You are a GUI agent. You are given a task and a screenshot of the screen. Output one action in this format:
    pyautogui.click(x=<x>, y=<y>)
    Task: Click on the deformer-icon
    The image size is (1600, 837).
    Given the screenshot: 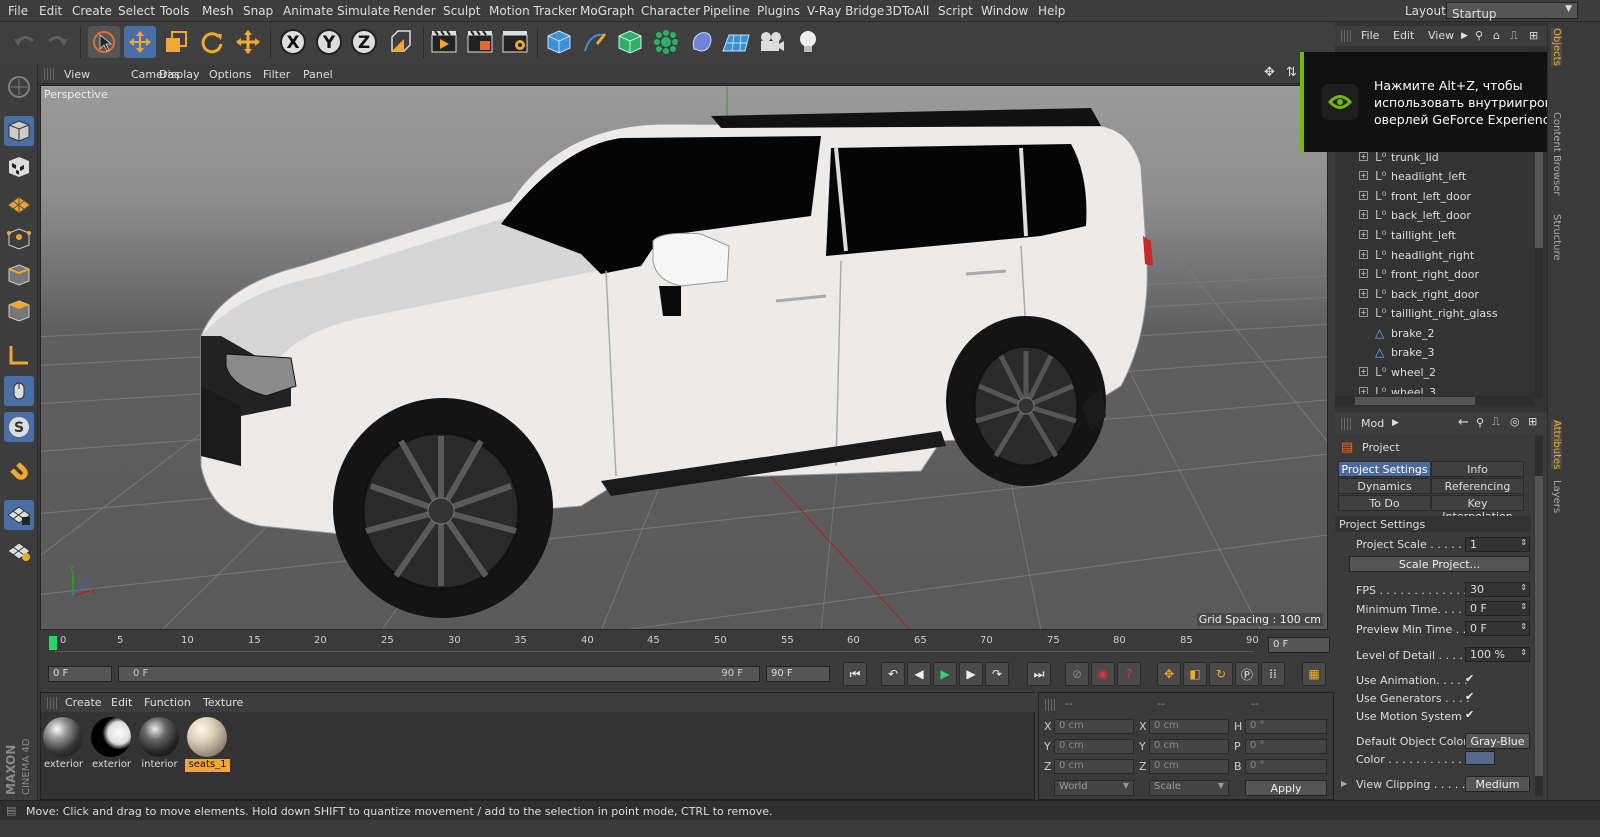 What is the action you would take?
    pyautogui.click(x=702, y=42)
    